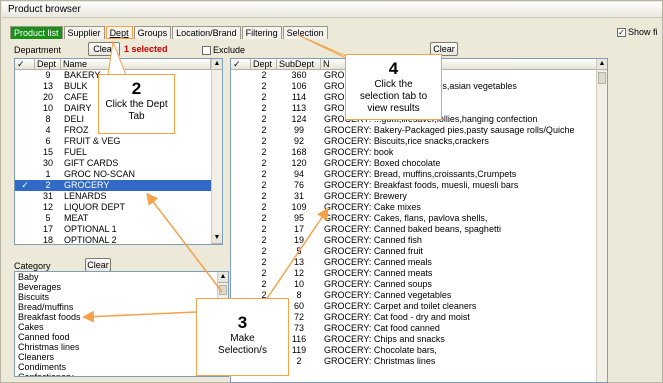 This screenshot has width=663, height=383. Describe the element at coordinates (117, 58) in the screenshot. I see `callout-2-pointer` at that location.